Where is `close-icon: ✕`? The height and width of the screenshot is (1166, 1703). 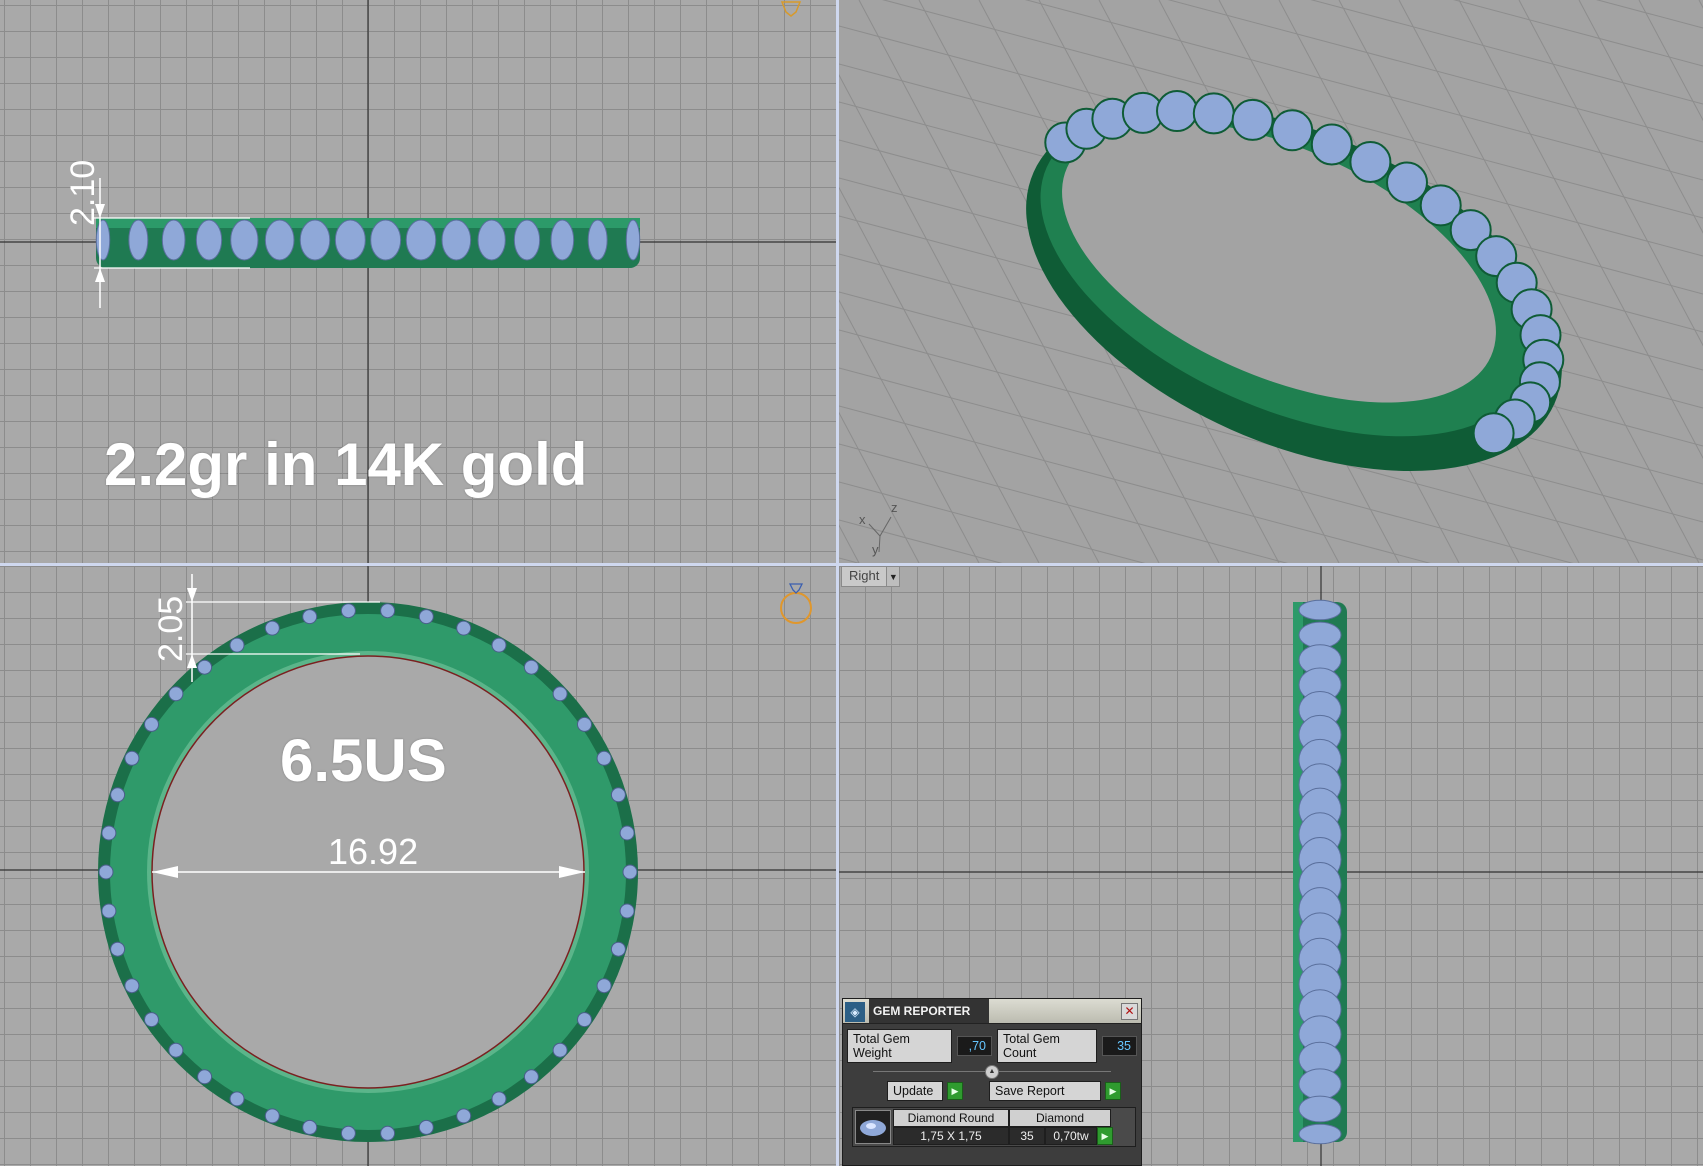
close-icon: ✕ is located at coordinates (1129, 1011).